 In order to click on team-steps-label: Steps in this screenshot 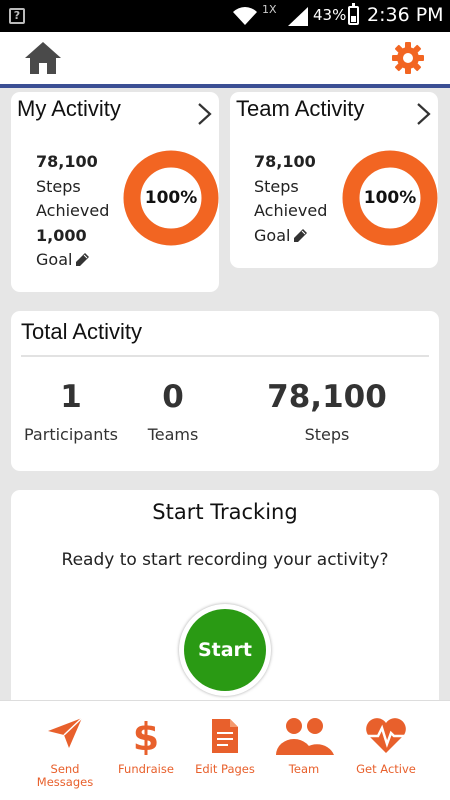, I will do `click(276, 186)`.